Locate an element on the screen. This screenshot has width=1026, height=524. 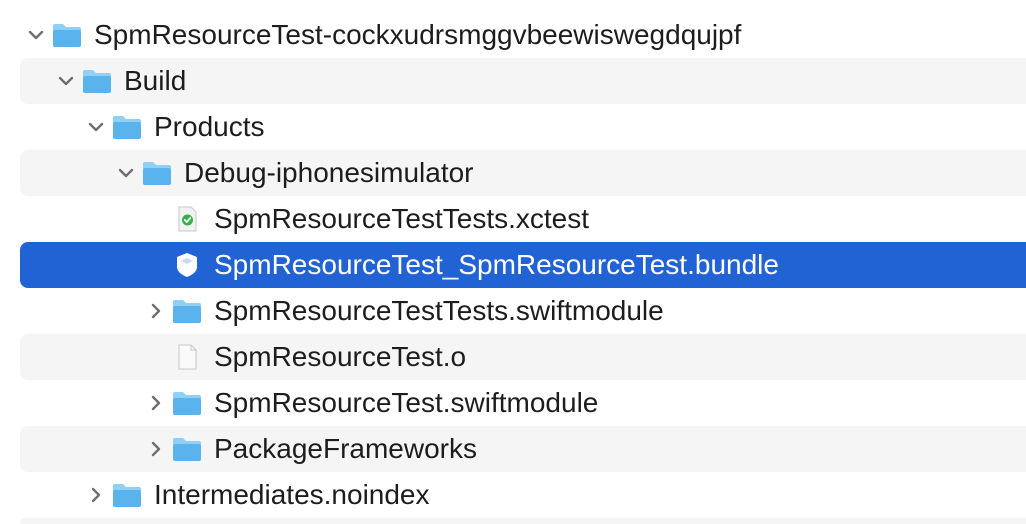
tree-row-label: SpmResourceTest.o is located at coordinates (340, 356).